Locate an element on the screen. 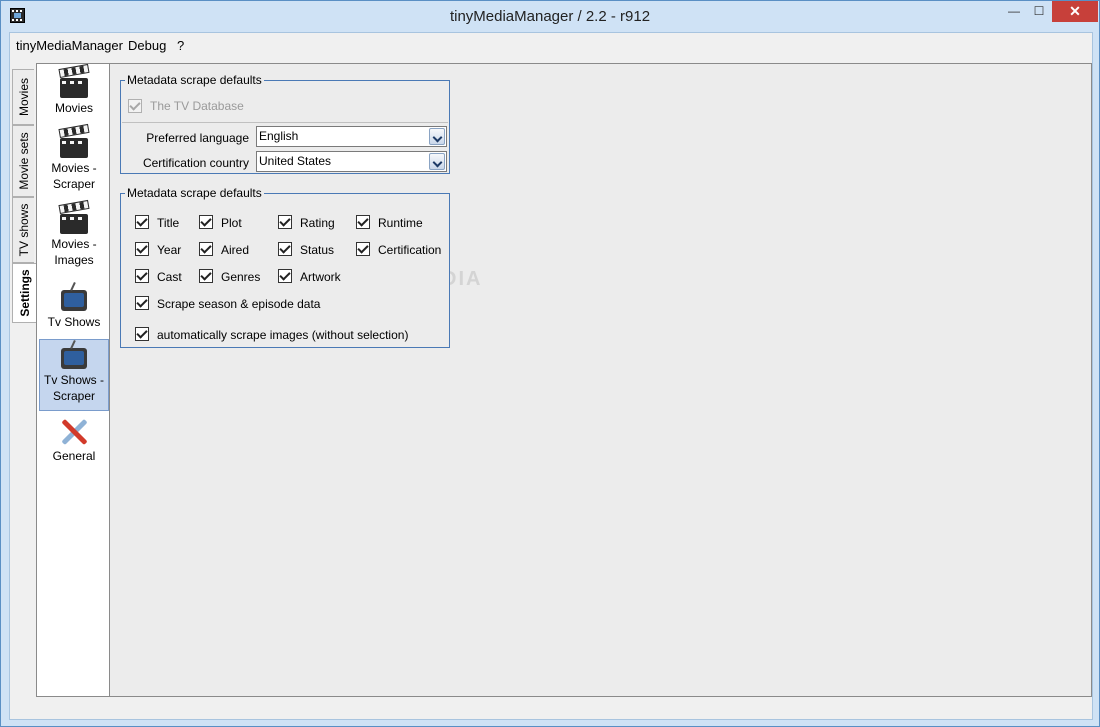 The width and height of the screenshot is (1100, 727). nav-label: General is located at coordinates (74, 456).